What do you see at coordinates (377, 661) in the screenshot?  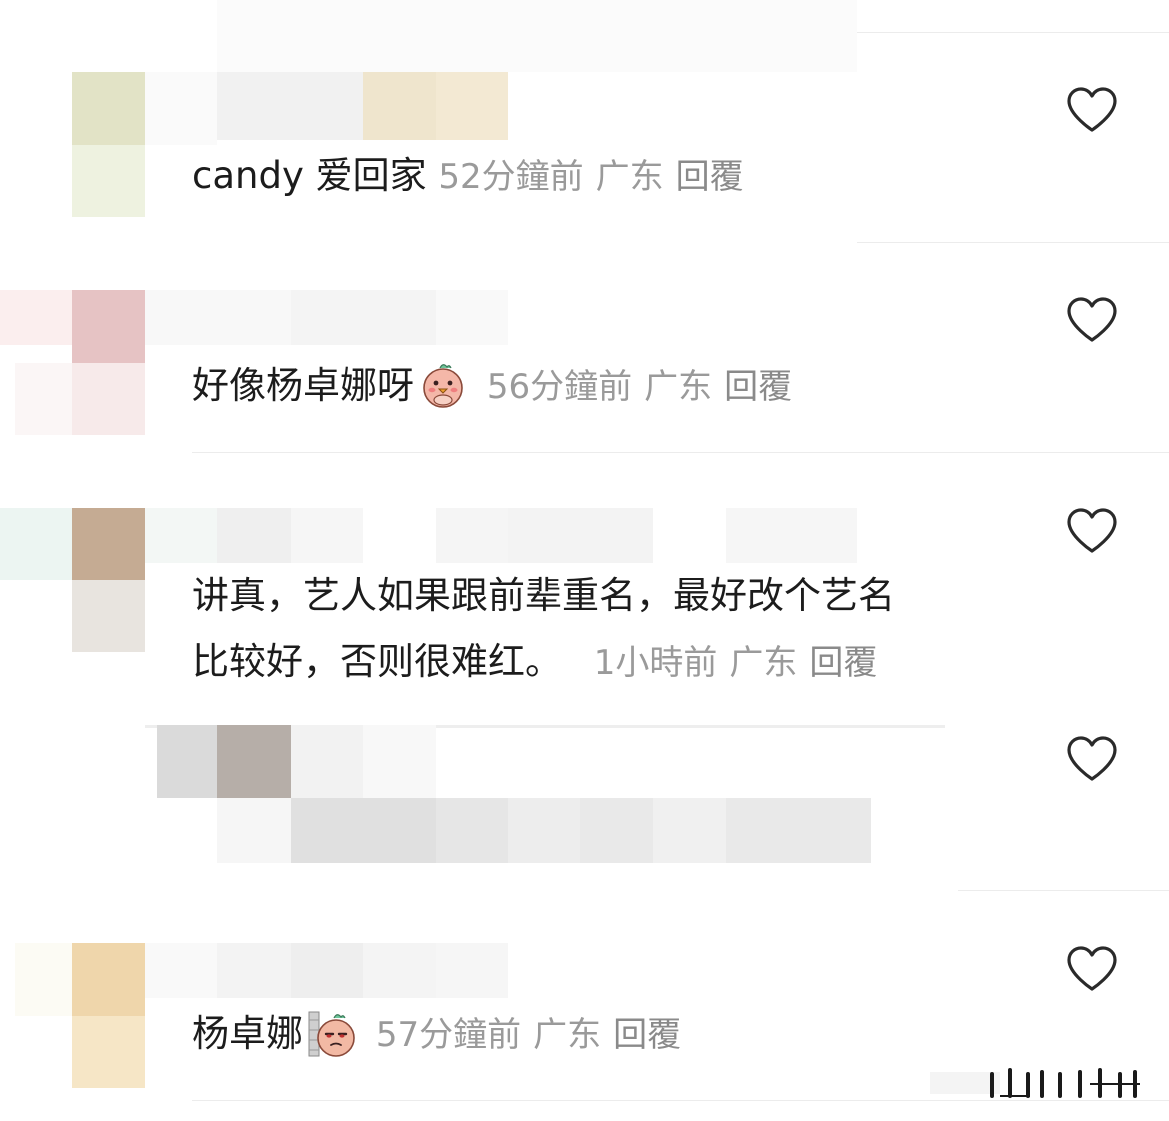 I see `comment-text-line-2: 比较好，否则很难红。` at bounding box center [377, 661].